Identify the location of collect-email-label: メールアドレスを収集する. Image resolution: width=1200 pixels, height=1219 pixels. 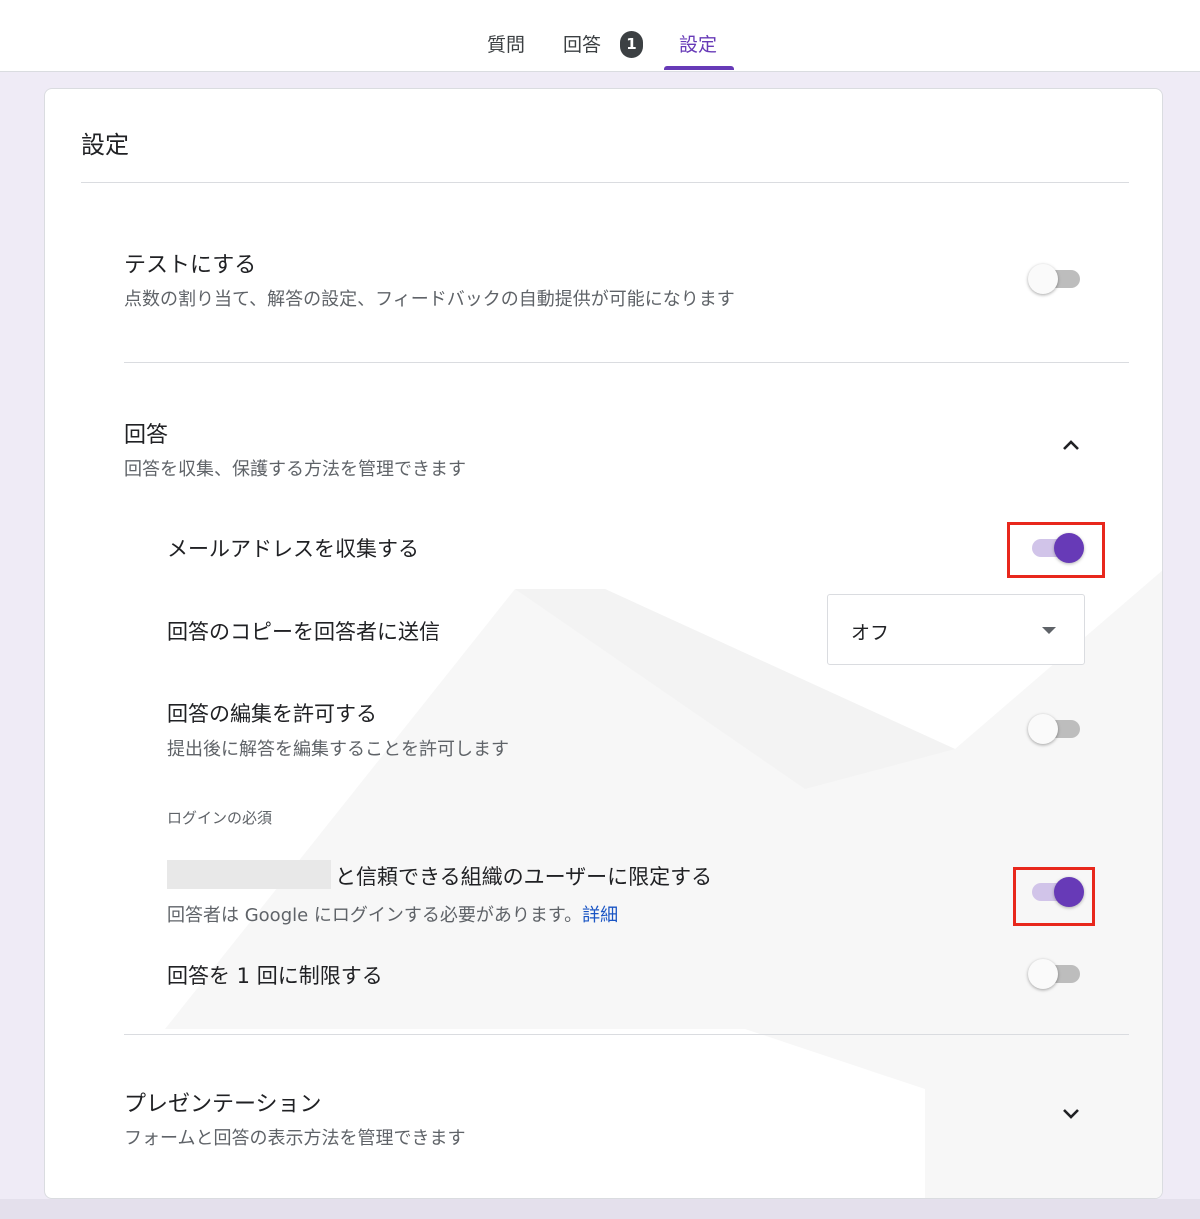
(293, 549).